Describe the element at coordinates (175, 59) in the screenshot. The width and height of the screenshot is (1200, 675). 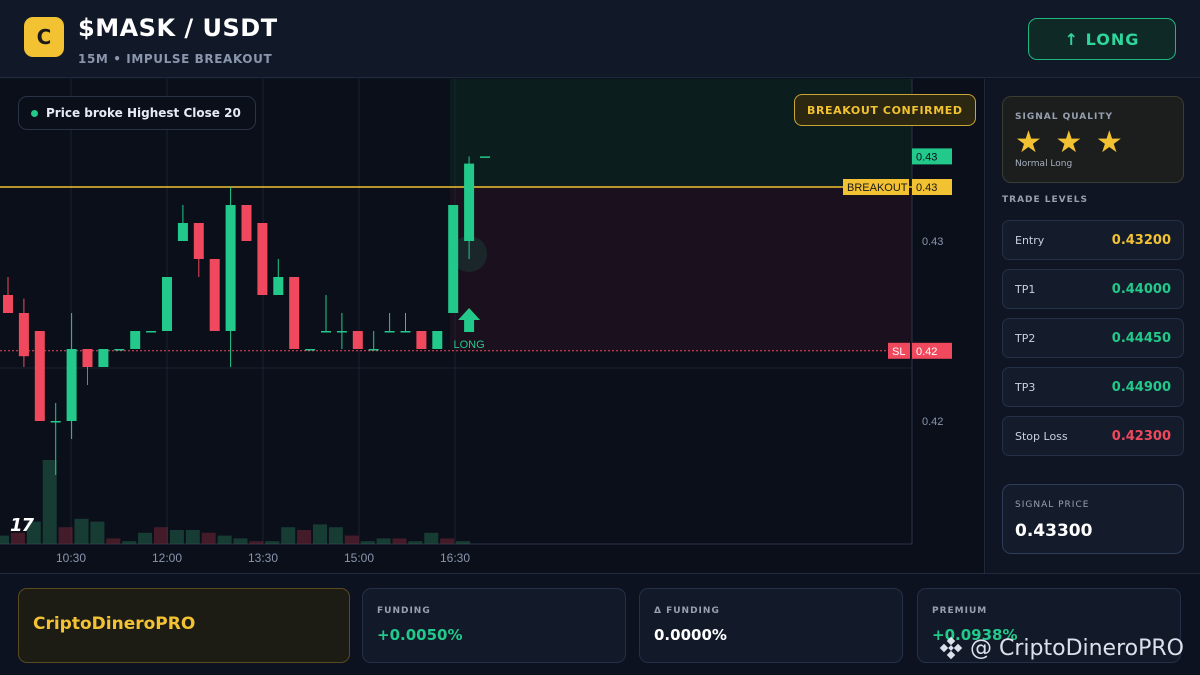
I see `pair-subtitle: 15M • IMPULSE BREAKOUT` at that location.